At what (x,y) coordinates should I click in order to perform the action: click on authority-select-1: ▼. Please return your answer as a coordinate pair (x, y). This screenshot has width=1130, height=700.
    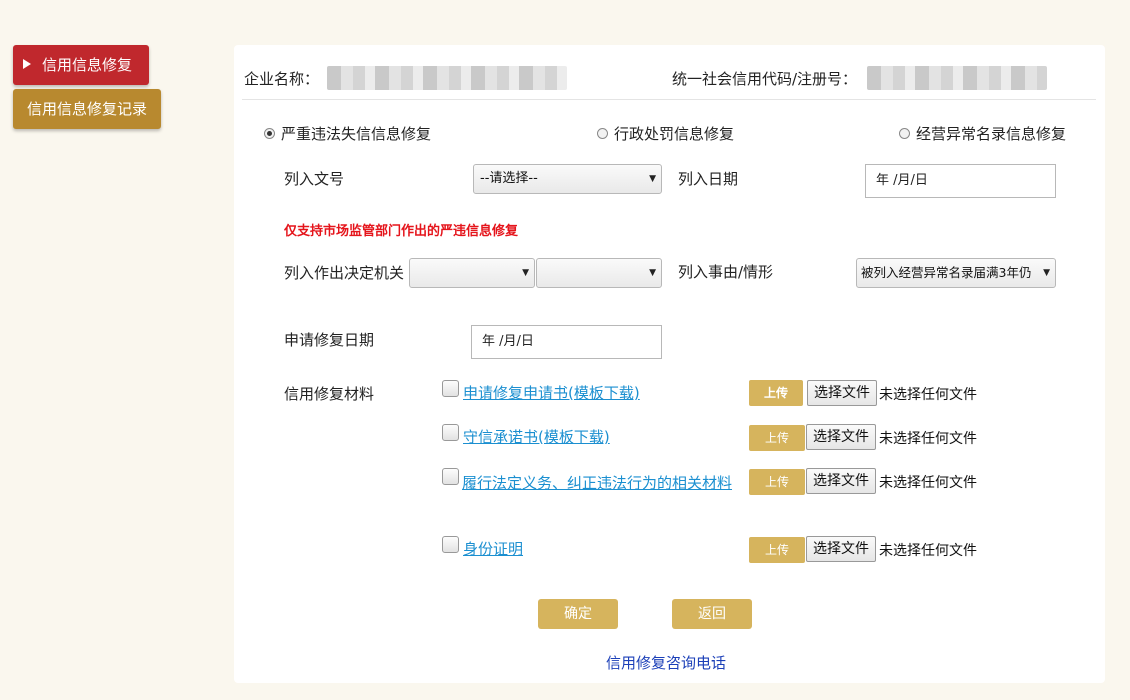
    Looking at the image, I should click on (472, 273).